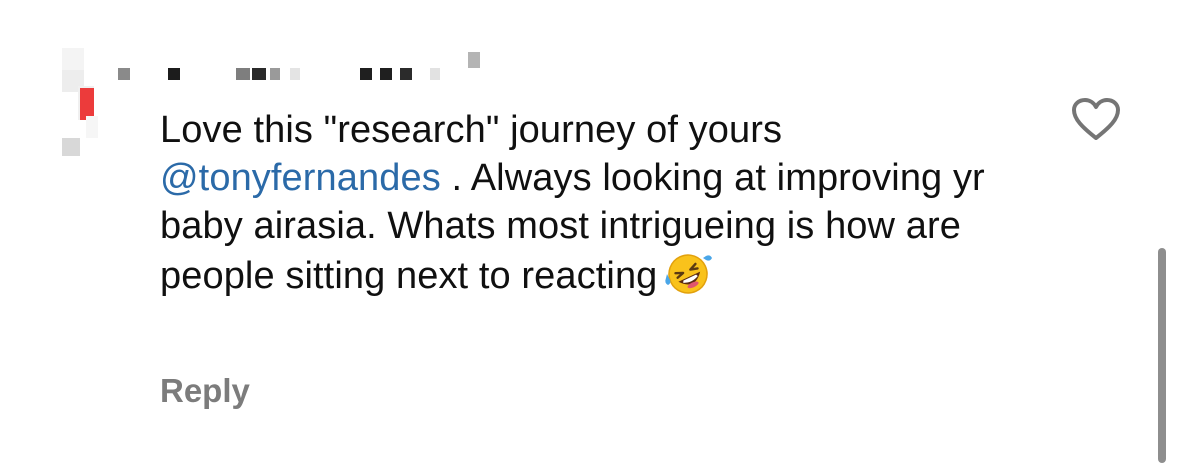 The height and width of the screenshot is (463, 1179). I want to click on heart-outline-icon, so click(1096, 119).